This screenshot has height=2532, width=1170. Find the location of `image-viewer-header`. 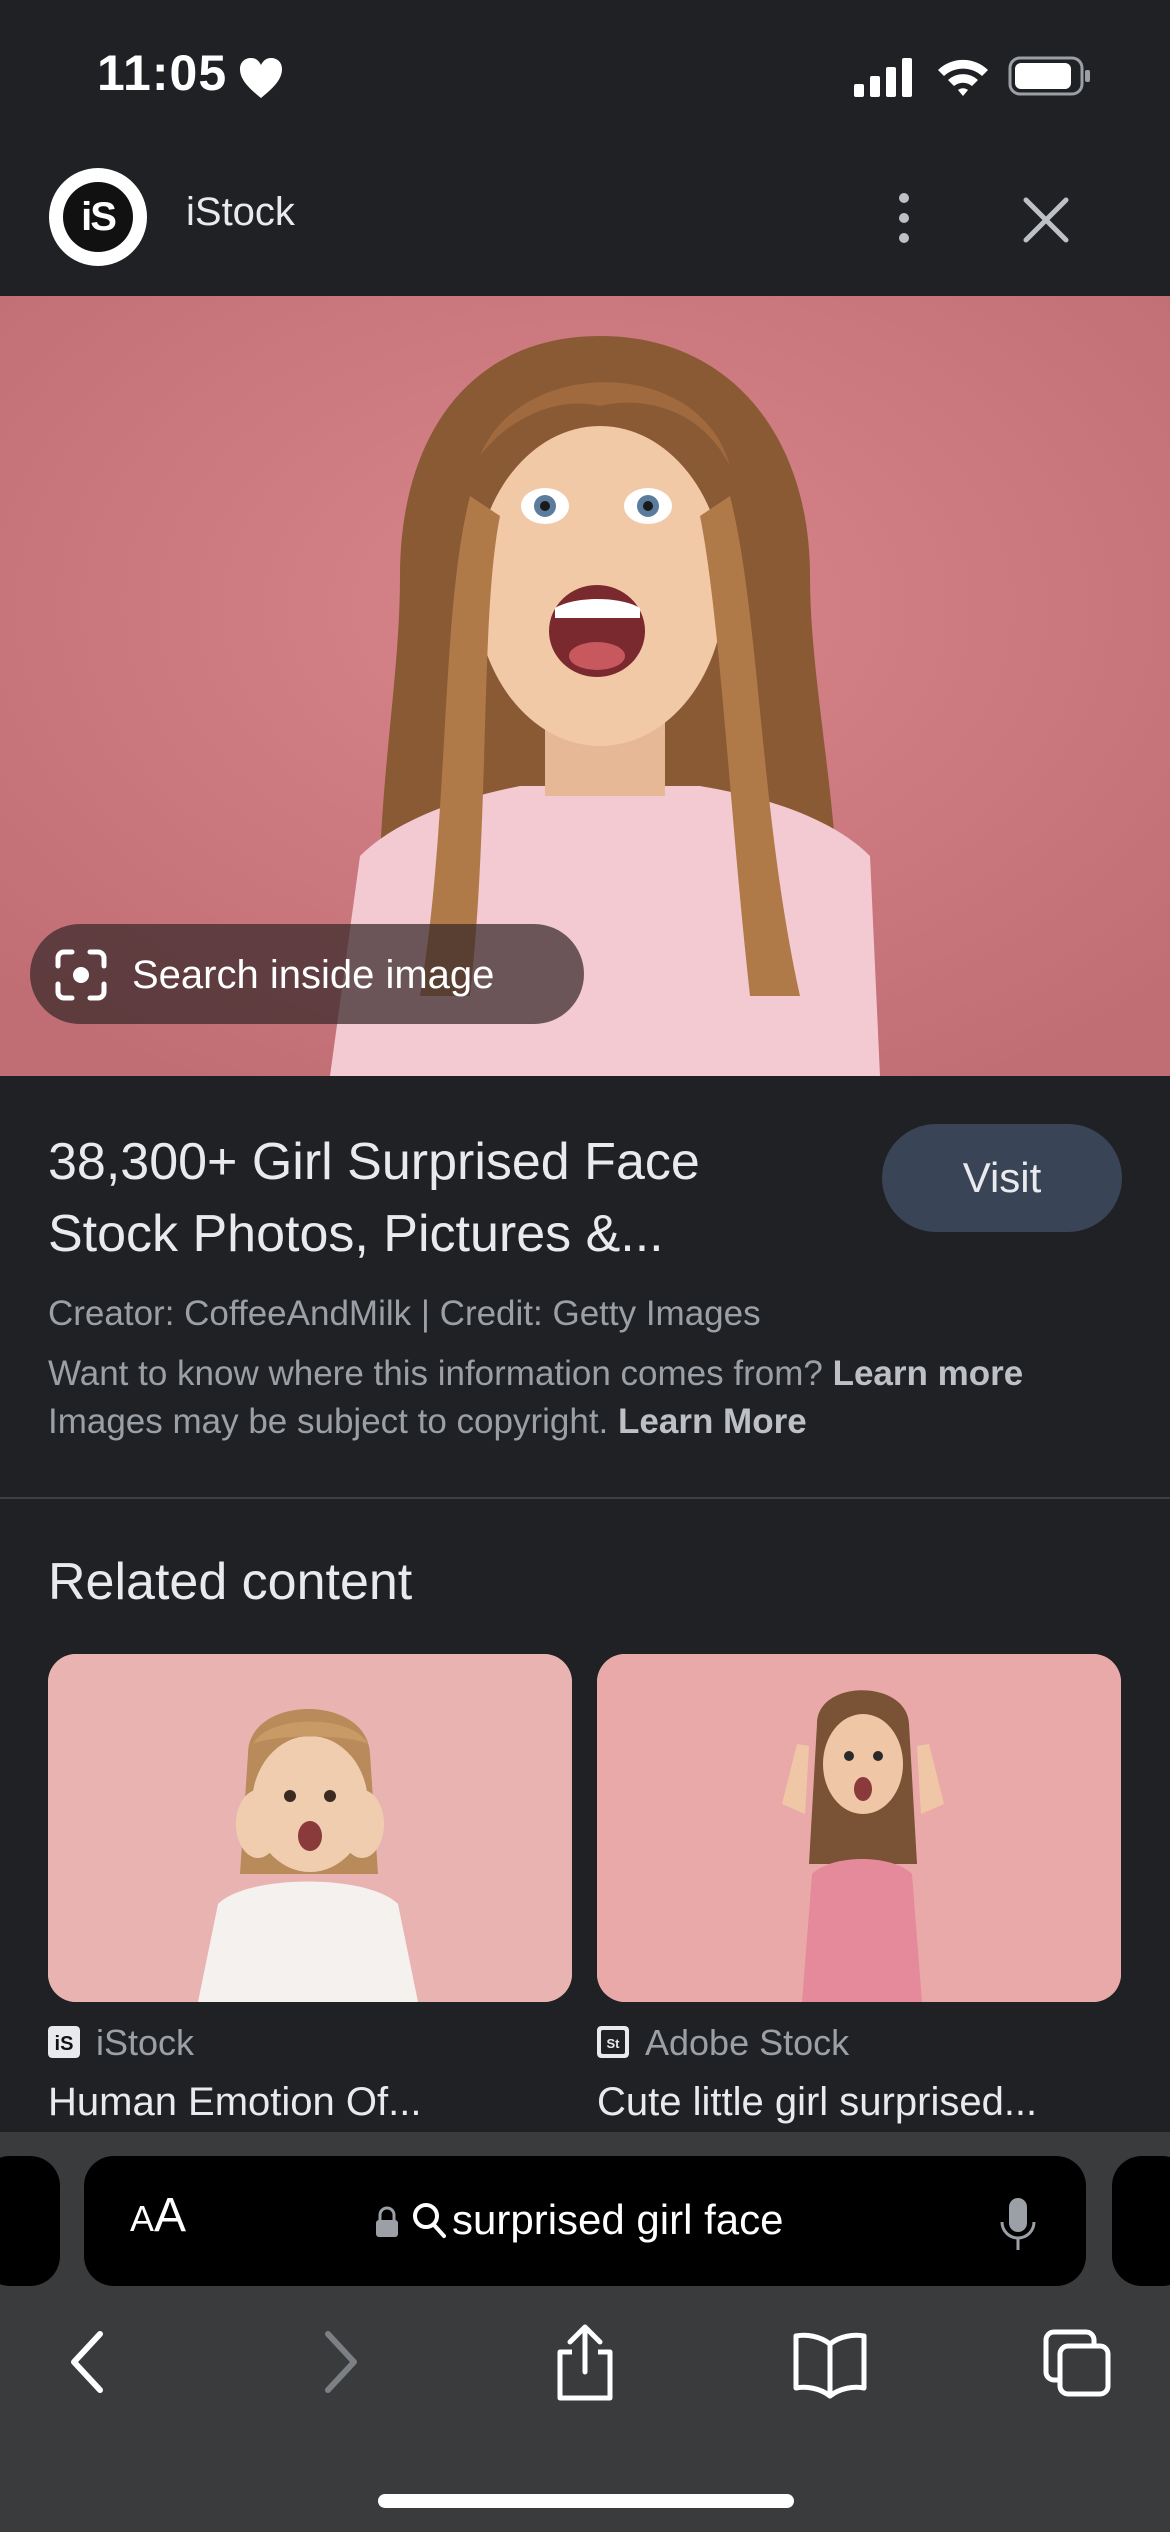

image-viewer-header is located at coordinates (585, 223).